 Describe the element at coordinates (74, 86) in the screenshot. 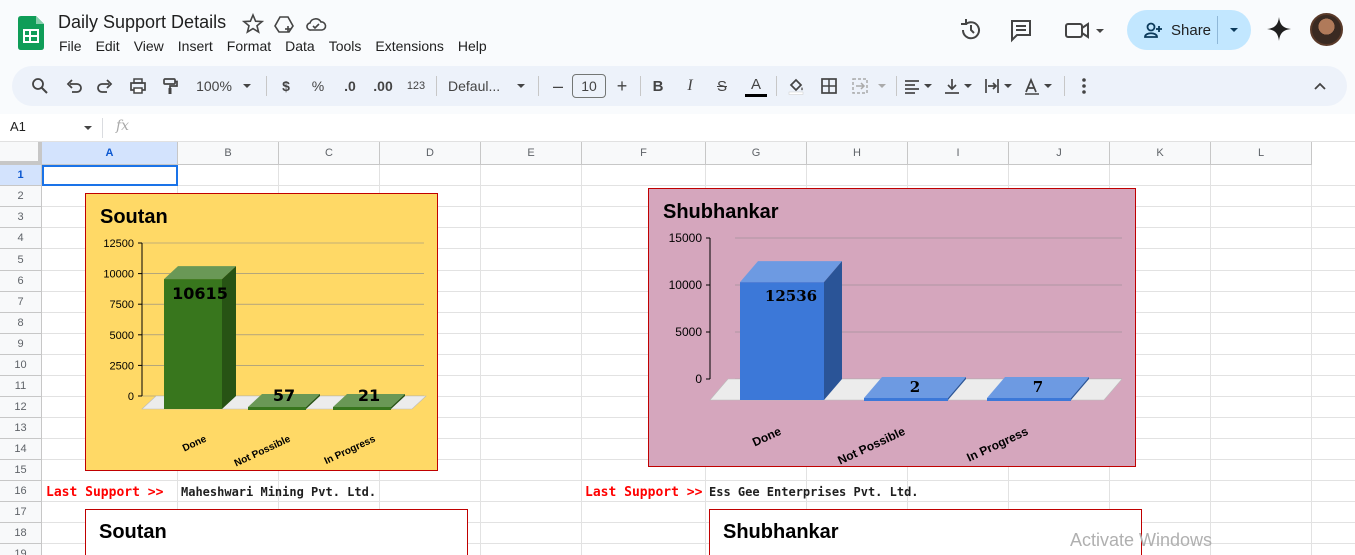

I see `undo-icon` at that location.